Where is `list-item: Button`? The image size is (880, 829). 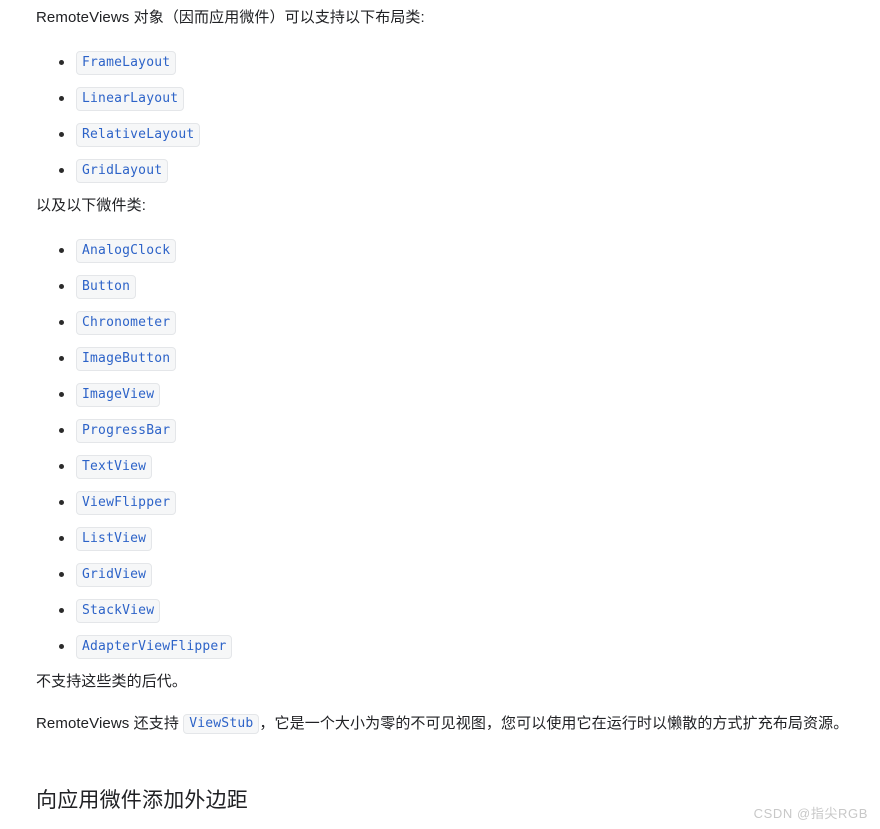
list-item: Button is located at coordinates (116, 286).